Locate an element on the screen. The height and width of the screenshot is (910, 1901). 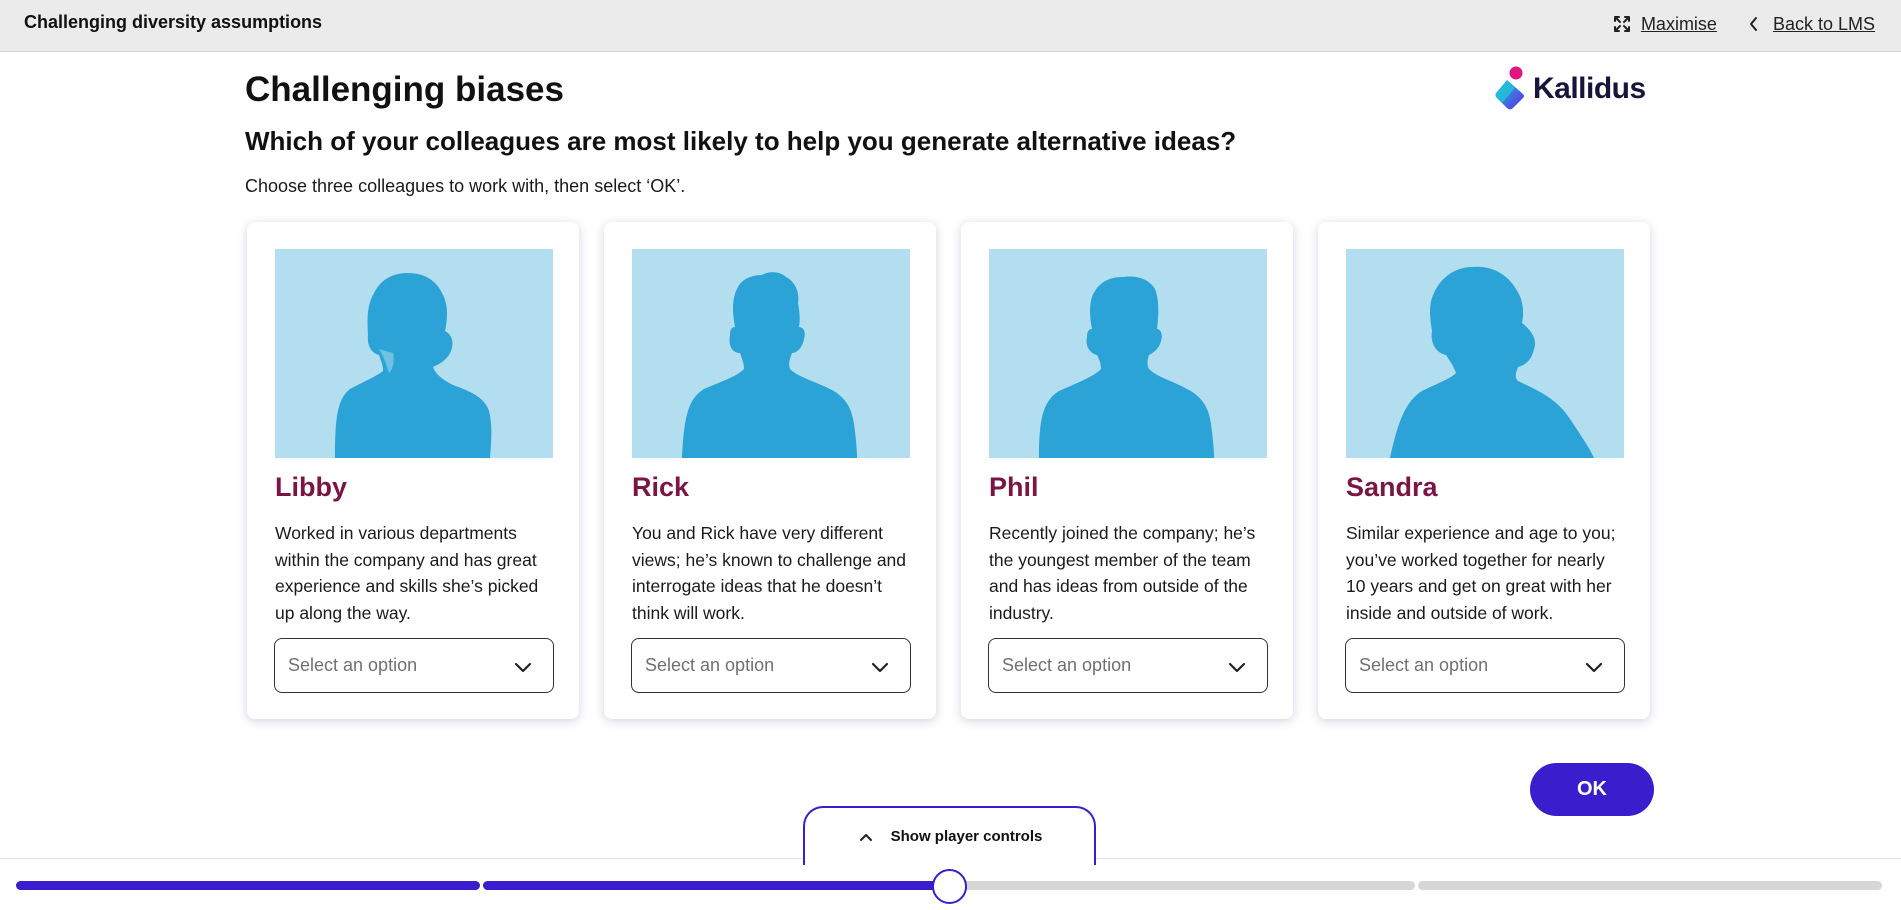
maximise-label: Maximise is located at coordinates (1679, 24).